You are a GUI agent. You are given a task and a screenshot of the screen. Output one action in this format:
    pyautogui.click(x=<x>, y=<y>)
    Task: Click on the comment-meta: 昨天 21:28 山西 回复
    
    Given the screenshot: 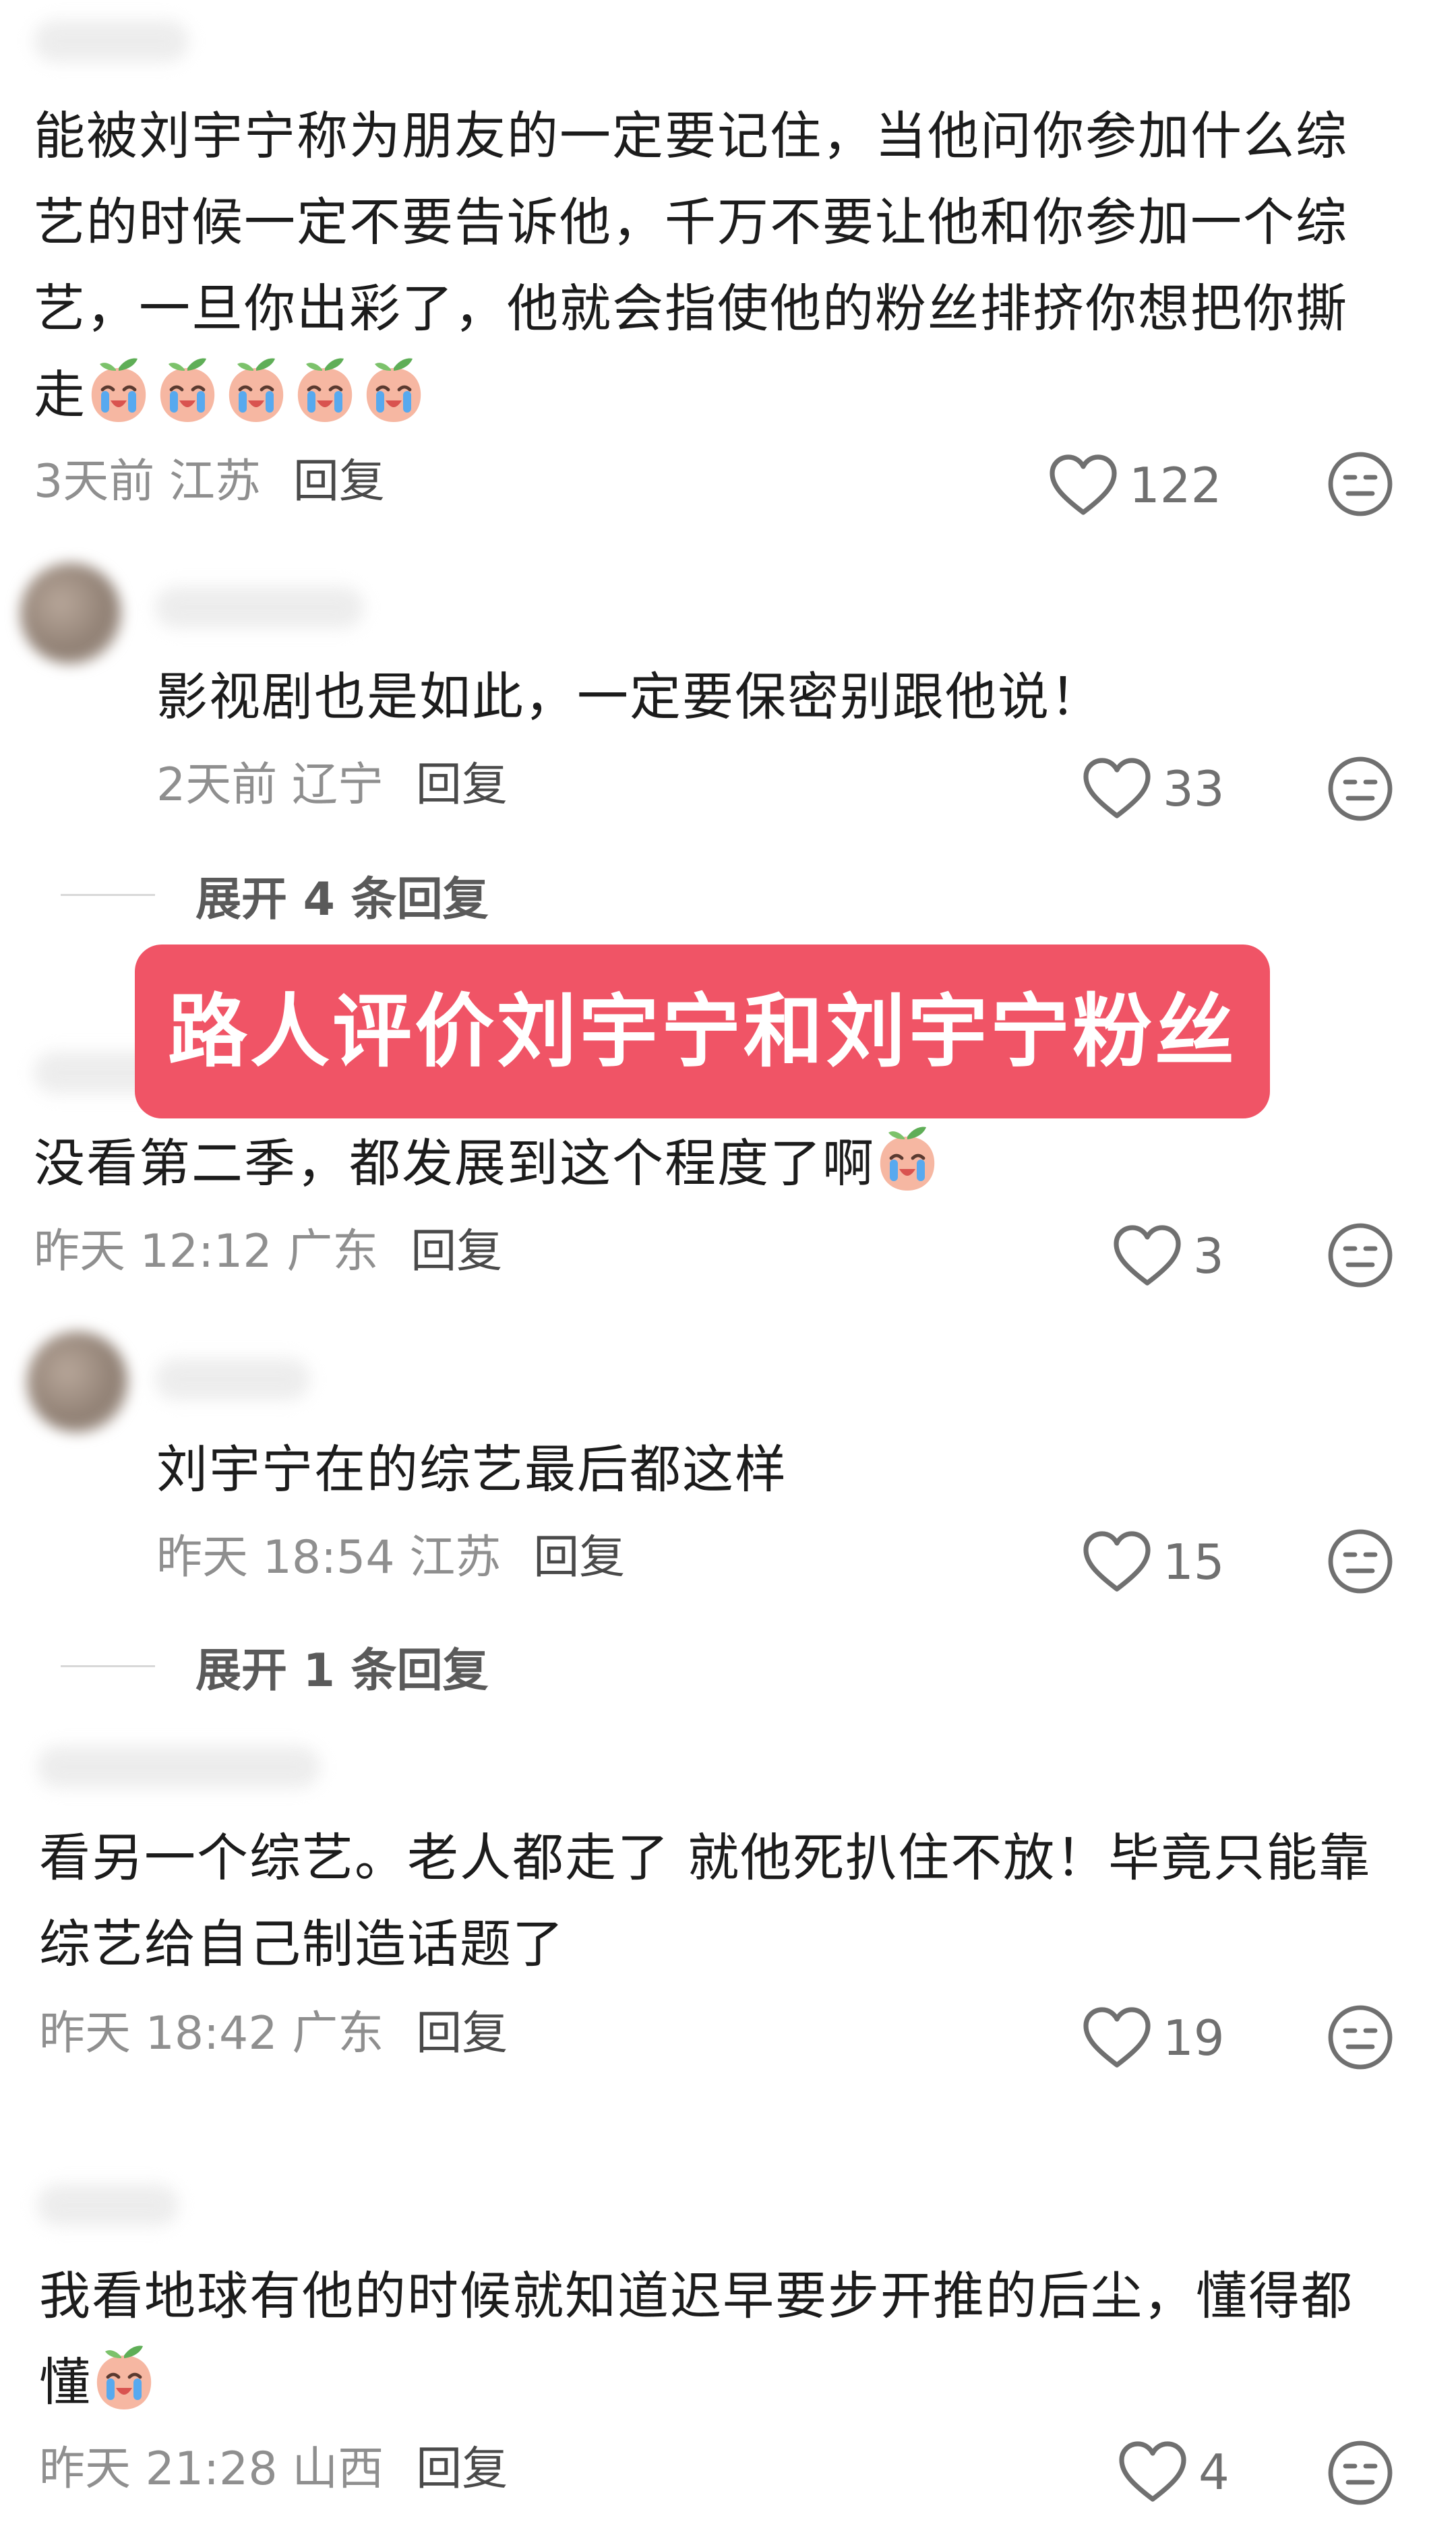 What is the action you would take?
    pyautogui.click(x=273, y=2469)
    